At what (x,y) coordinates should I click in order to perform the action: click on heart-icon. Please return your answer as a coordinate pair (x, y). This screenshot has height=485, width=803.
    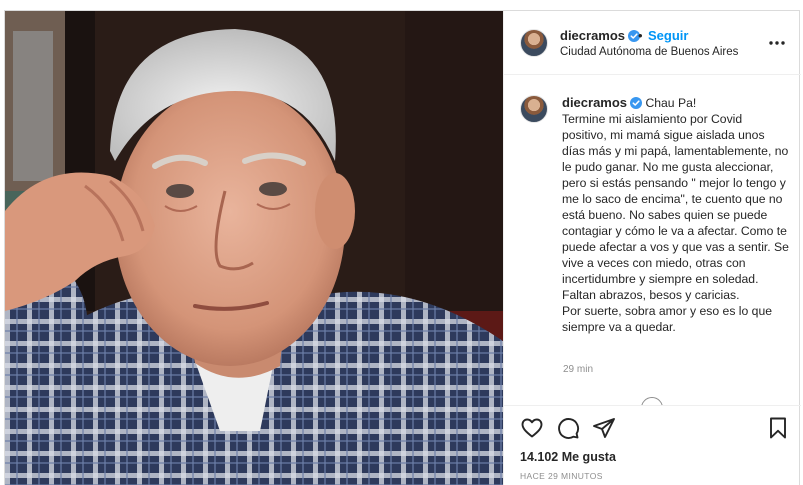
    Looking at the image, I should click on (532, 428).